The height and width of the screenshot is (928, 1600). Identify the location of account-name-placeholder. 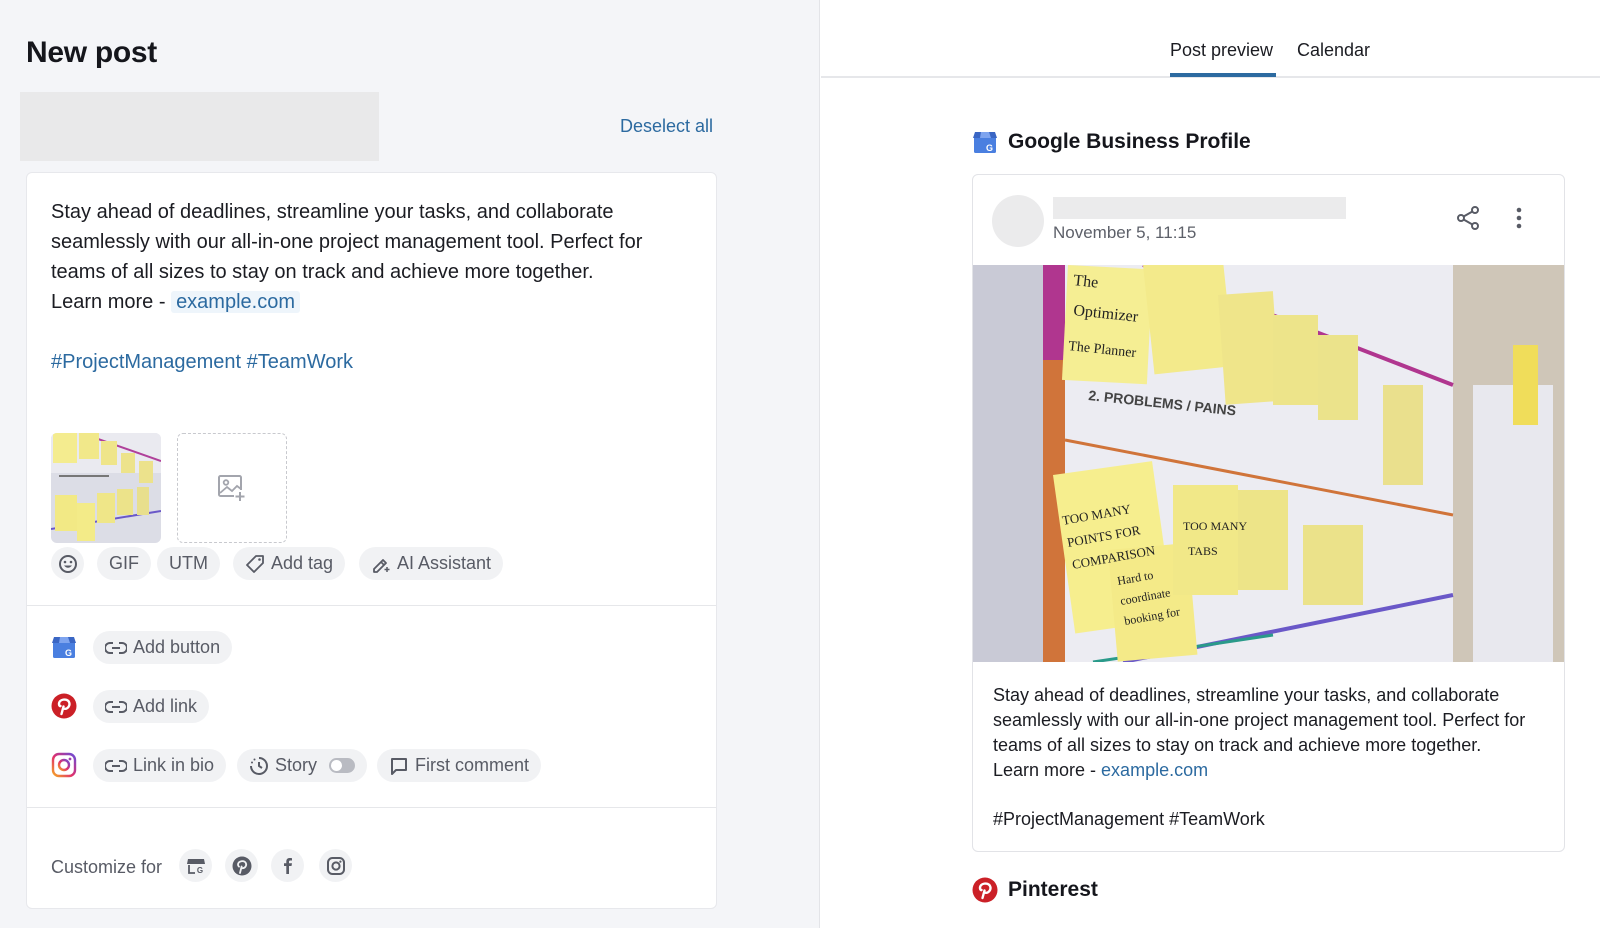
(1199, 208).